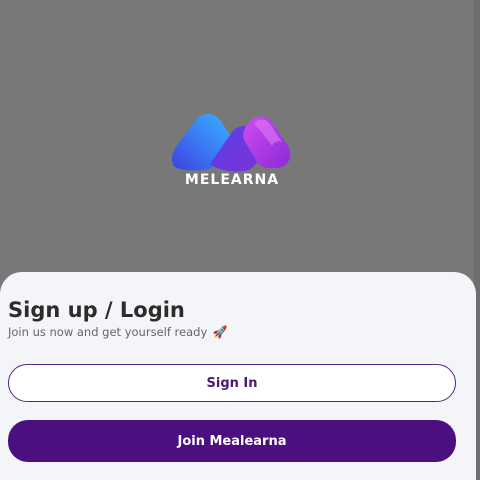 This screenshot has height=480, width=480. What do you see at coordinates (108, 332) in the screenshot?
I see `subtitle-text: Join us now and get yourself ready` at bounding box center [108, 332].